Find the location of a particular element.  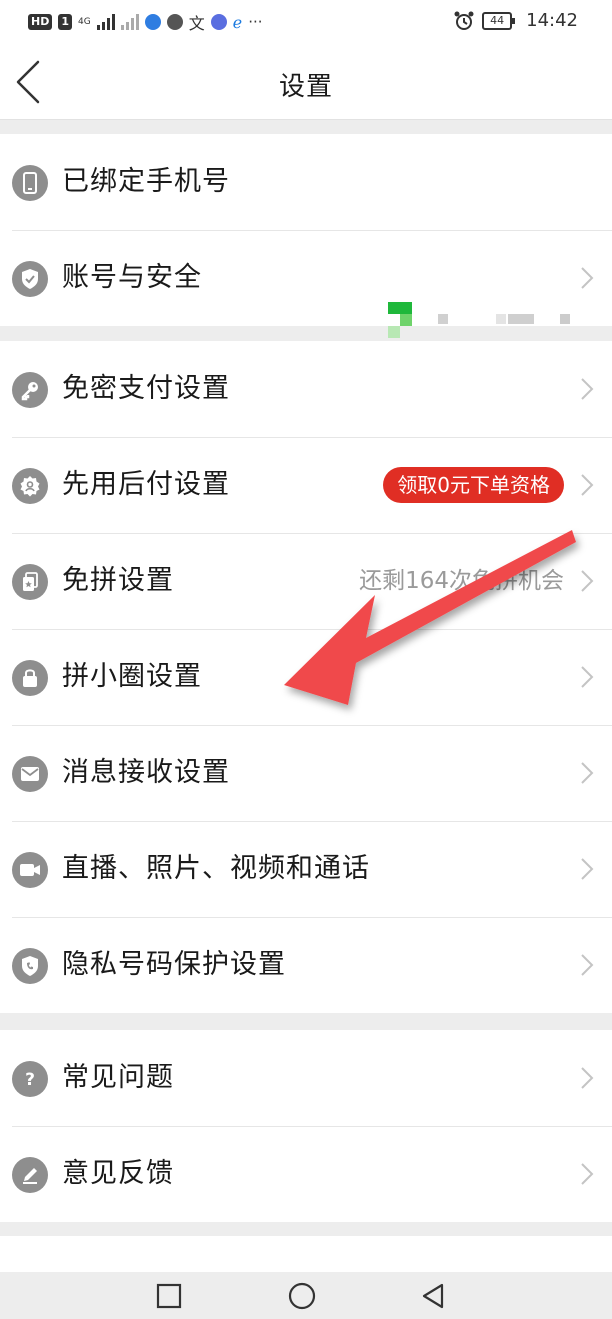

settings-group-more is located at coordinates (306, 1254).